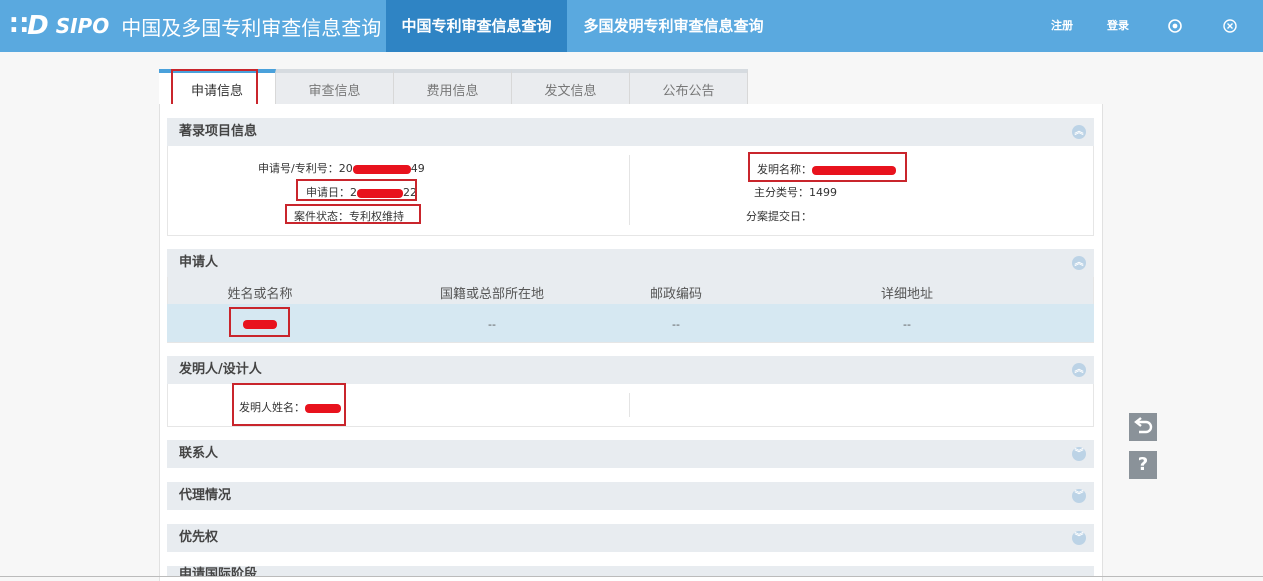 The width and height of the screenshot is (1263, 581). Describe the element at coordinates (675, 294) in the screenshot. I see `column-header-postcode: 邮政编码` at that location.